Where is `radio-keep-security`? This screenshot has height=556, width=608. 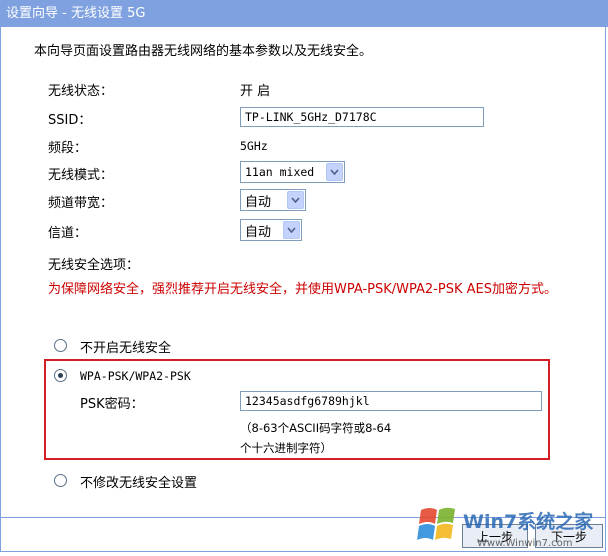 radio-keep-security is located at coordinates (60, 480).